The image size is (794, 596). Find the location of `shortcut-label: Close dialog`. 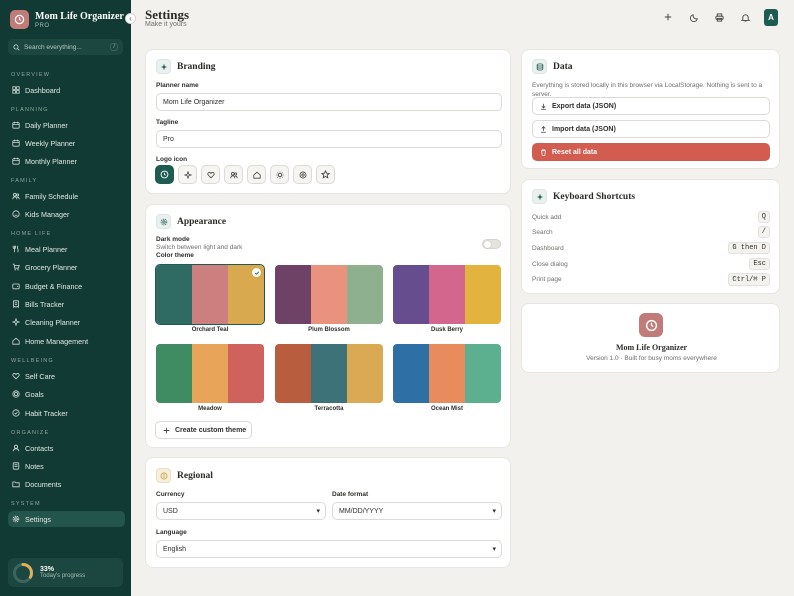

shortcut-label: Close dialog is located at coordinates (550, 264).